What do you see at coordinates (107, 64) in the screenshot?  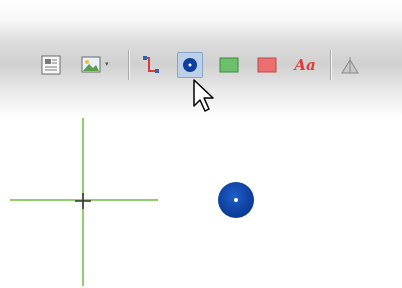 I see `chevron-down-icon: ▾` at bounding box center [107, 64].